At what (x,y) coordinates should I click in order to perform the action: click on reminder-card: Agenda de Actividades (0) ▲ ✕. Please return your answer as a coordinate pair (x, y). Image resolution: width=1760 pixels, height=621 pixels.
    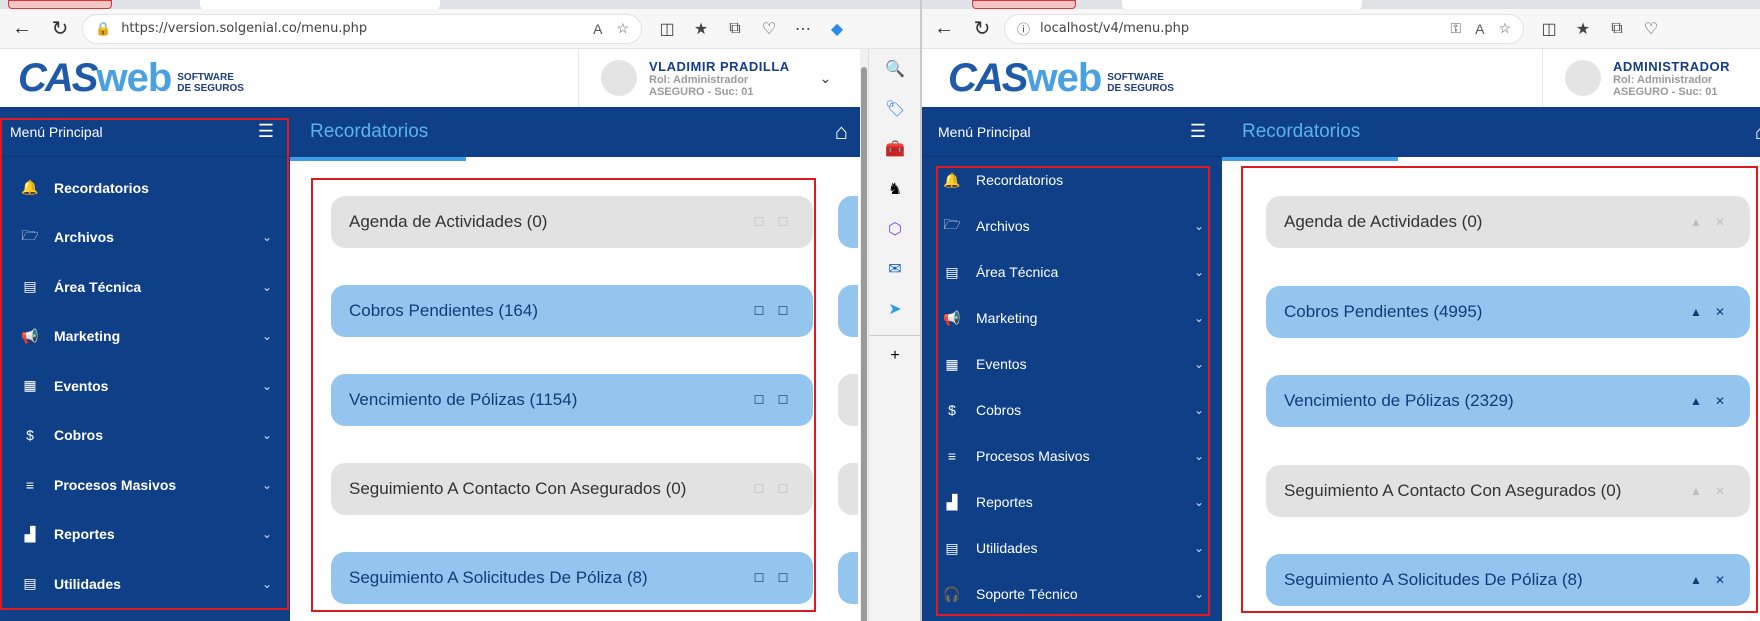
    Looking at the image, I should click on (1508, 222).